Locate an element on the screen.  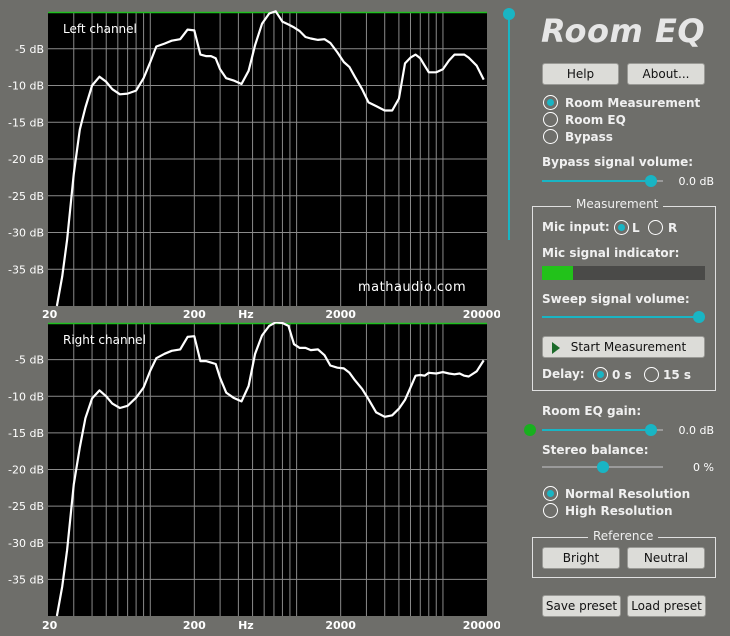
bypass-volume-label: Bypass signal volume: is located at coordinates (618, 162).